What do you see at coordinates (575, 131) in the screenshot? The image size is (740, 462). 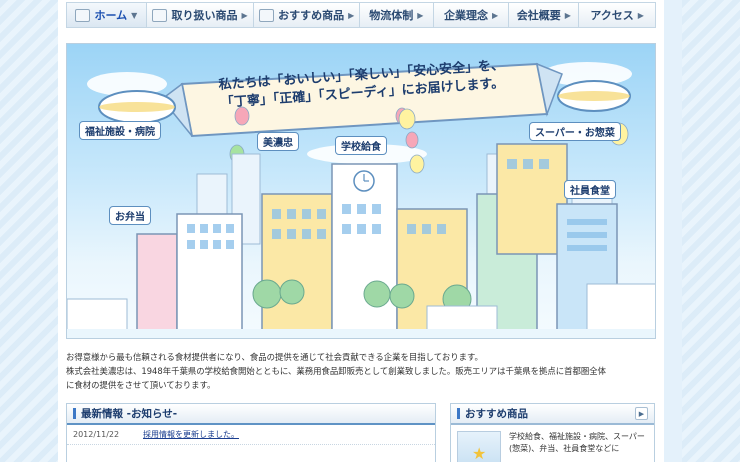 I see `label-super: スーパー・お惣菜` at bounding box center [575, 131].